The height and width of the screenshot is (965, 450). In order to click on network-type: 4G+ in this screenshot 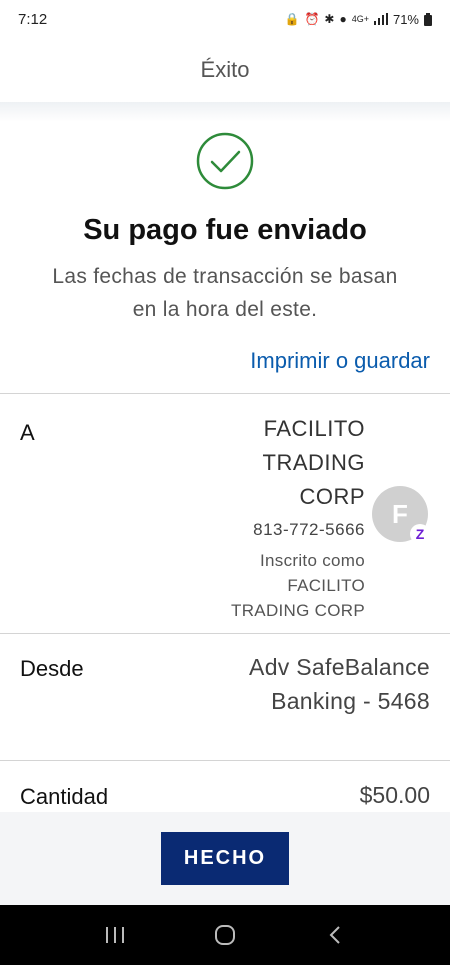, I will do `click(360, 19)`.